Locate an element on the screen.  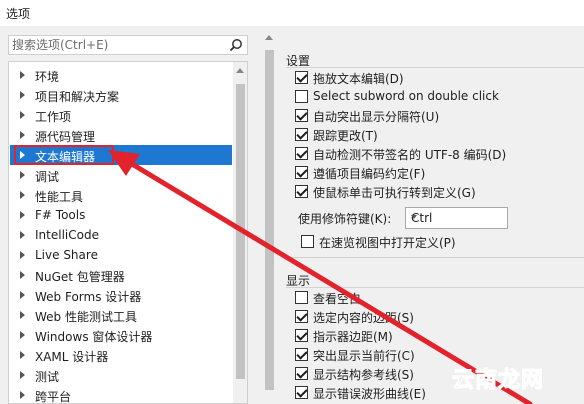
tree-scrollbar-thumb is located at coordinates (240, 231).